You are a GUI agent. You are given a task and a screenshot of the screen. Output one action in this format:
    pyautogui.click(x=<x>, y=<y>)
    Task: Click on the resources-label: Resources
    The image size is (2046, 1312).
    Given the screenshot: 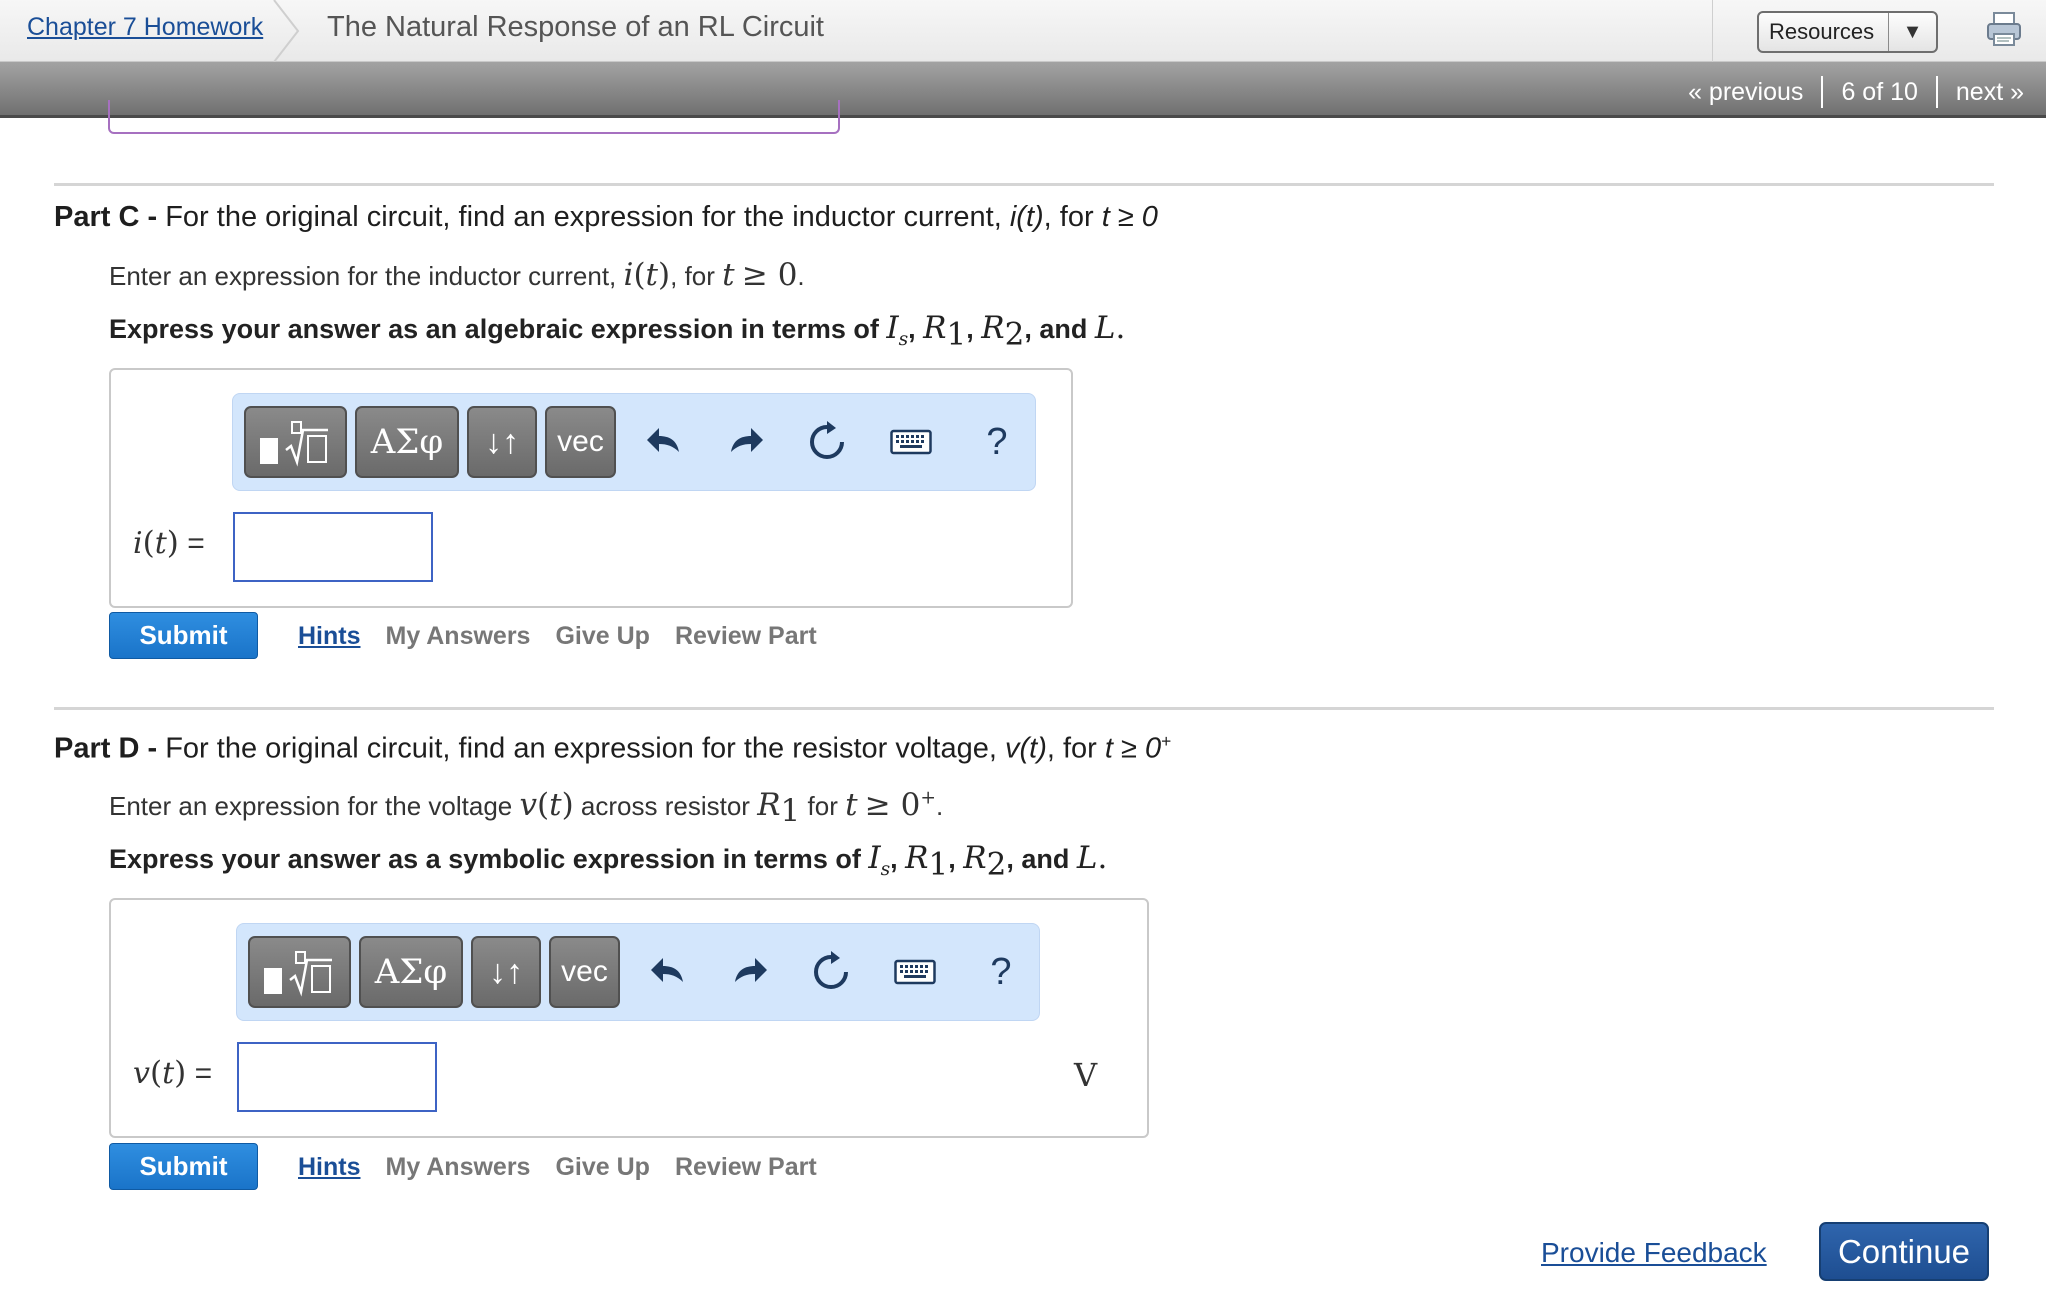 What is the action you would take?
    pyautogui.click(x=1822, y=31)
    